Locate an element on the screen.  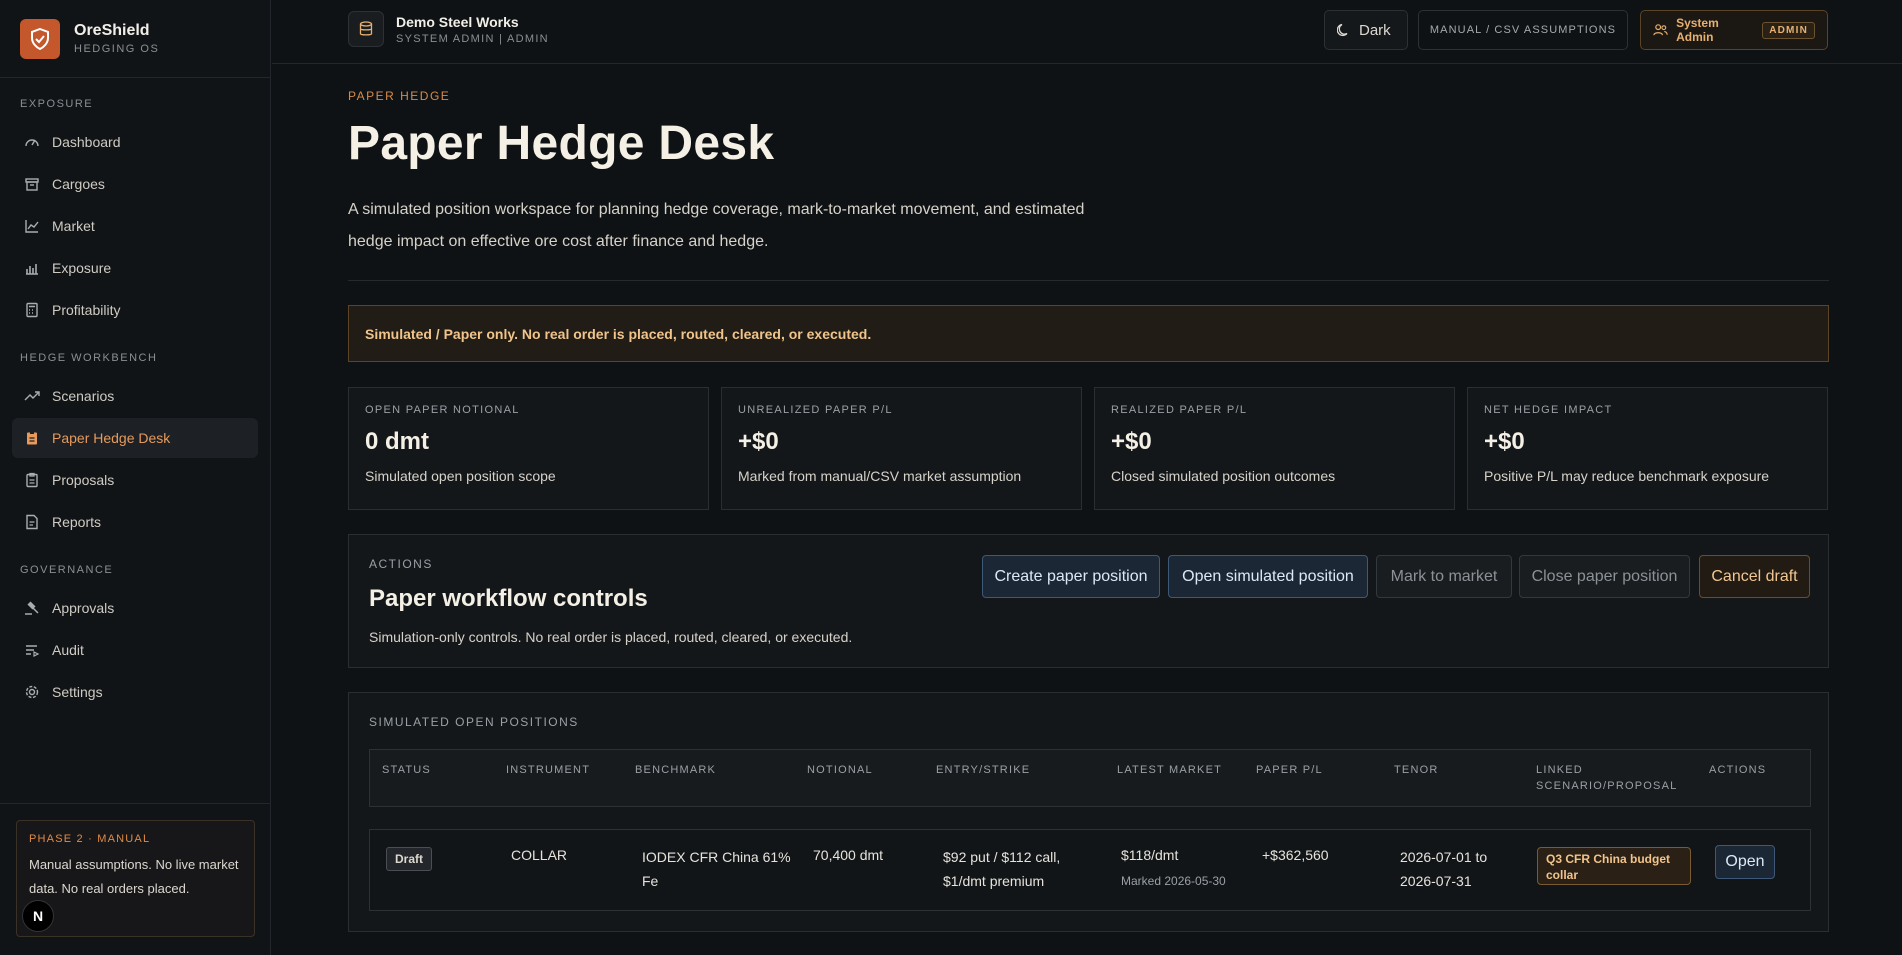
cell-latest-market: $118/dmt is located at coordinates (1150, 855).